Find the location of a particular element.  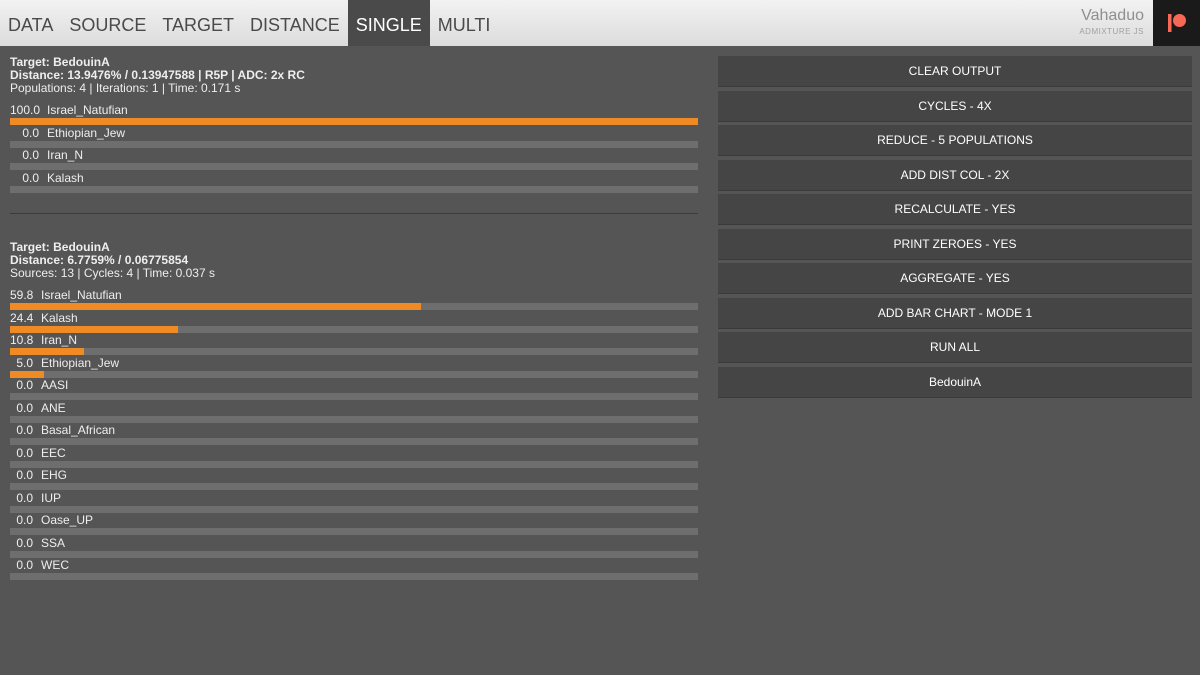

population-label: 59.8 Israel_Natufian is located at coordinates (66, 295).